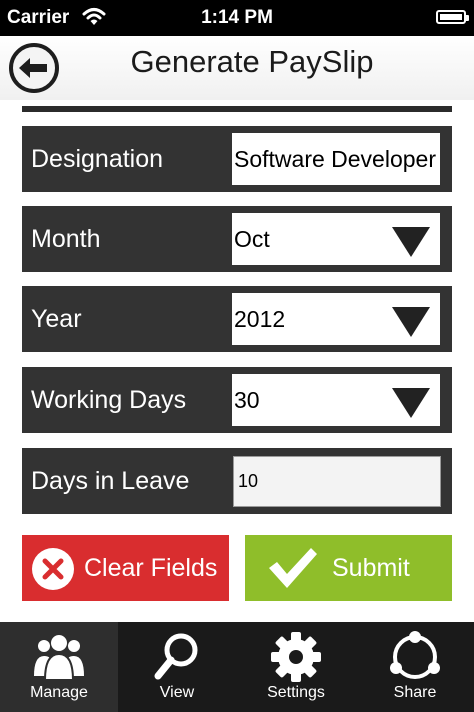 The height and width of the screenshot is (712, 474). I want to click on share-icon, so click(415, 655).